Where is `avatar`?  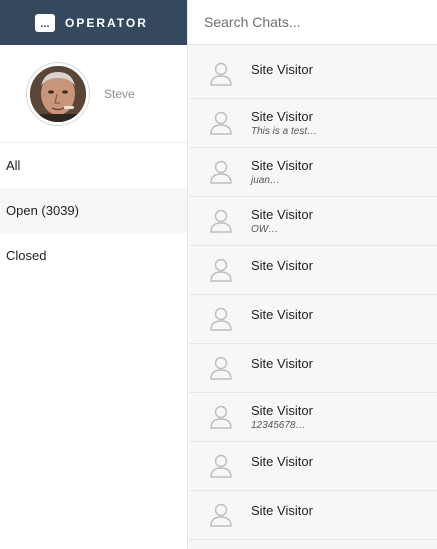 avatar is located at coordinates (58, 93).